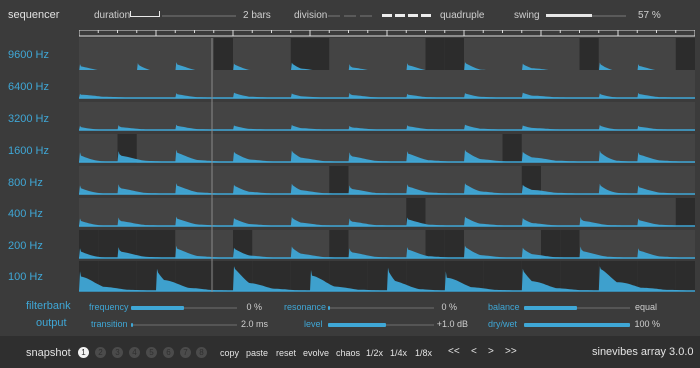 This screenshot has width=700, height=368. I want to click on band-label-1600: 1600 Hz, so click(28, 151).